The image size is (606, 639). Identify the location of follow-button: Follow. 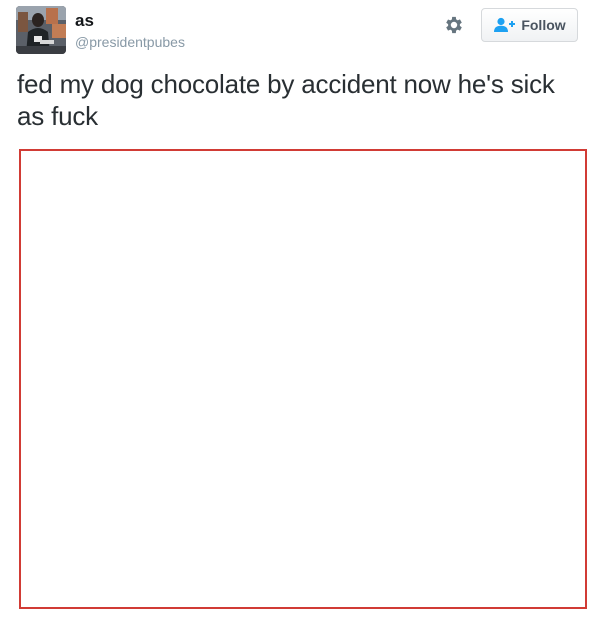
(529, 25).